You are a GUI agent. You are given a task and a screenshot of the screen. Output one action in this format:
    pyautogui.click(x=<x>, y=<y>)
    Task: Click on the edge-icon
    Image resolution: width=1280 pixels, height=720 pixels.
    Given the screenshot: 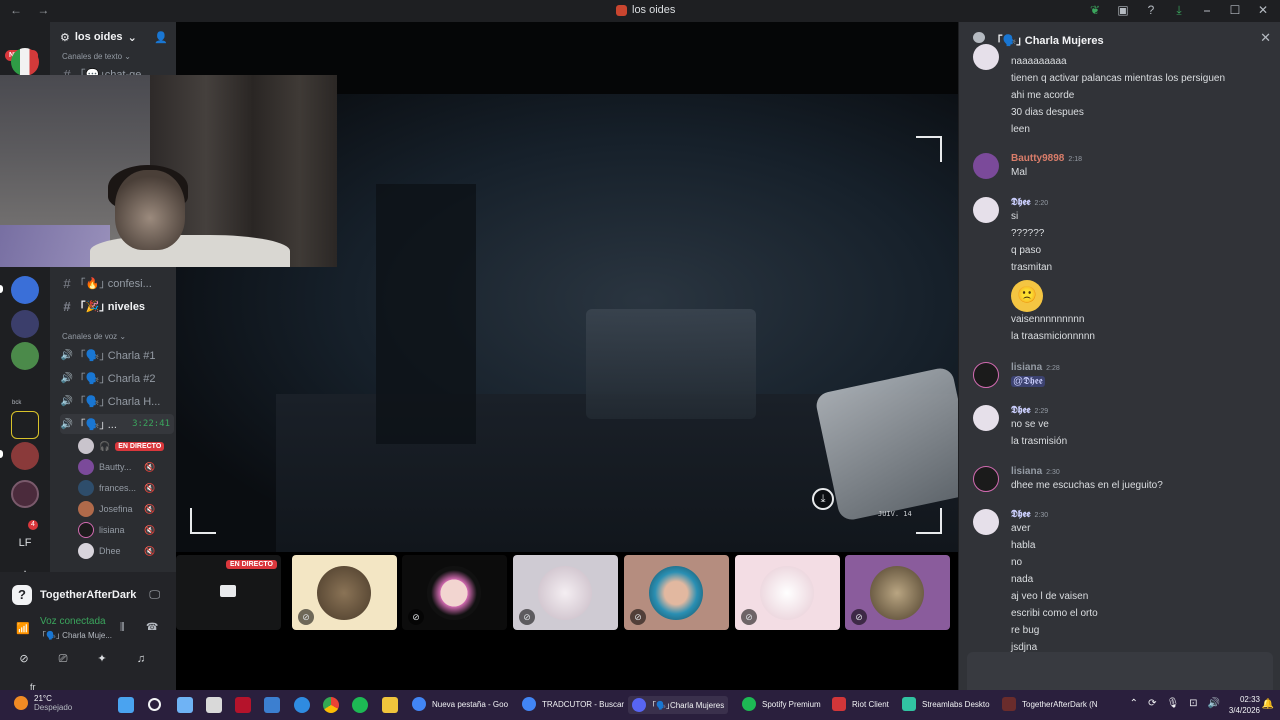 What is the action you would take?
    pyautogui.click(x=302, y=705)
    